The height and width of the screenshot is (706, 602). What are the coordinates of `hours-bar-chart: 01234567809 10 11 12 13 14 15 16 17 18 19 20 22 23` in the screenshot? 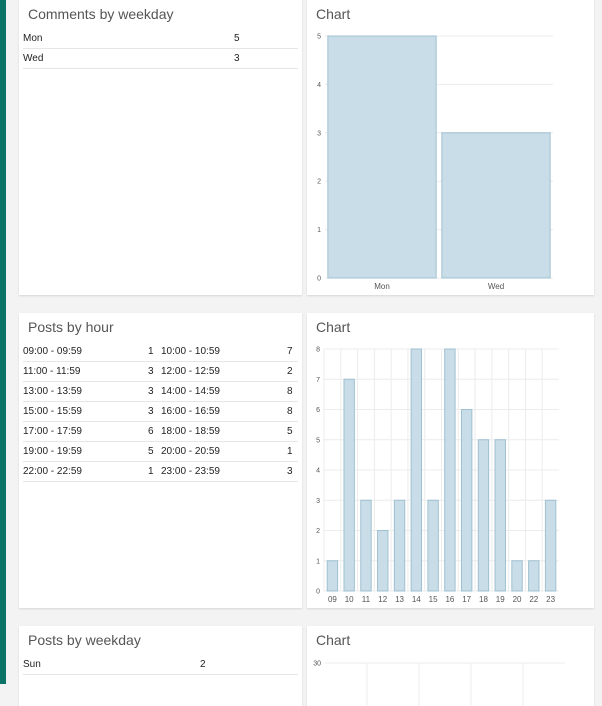 It's located at (437, 475).